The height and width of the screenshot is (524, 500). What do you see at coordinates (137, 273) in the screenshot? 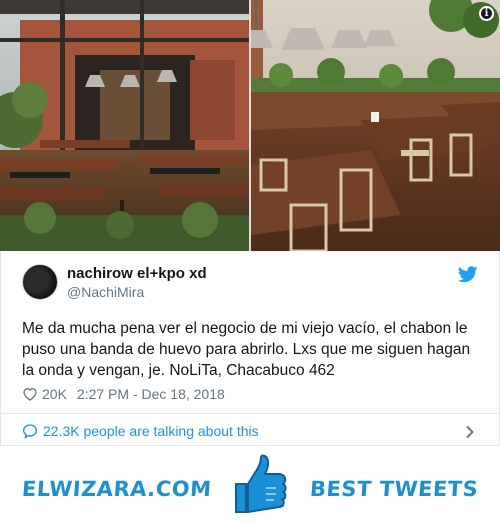
I see `author-name: nachirow el+kpo xd` at bounding box center [137, 273].